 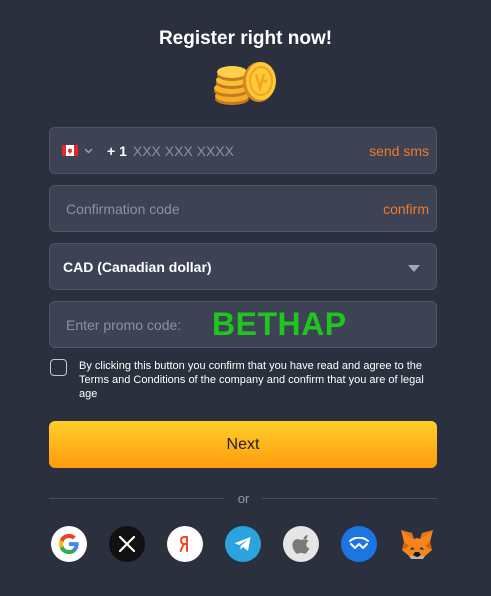 What do you see at coordinates (243, 266) in the screenshot?
I see `currency-select: CAD (Canadian dollar)` at bounding box center [243, 266].